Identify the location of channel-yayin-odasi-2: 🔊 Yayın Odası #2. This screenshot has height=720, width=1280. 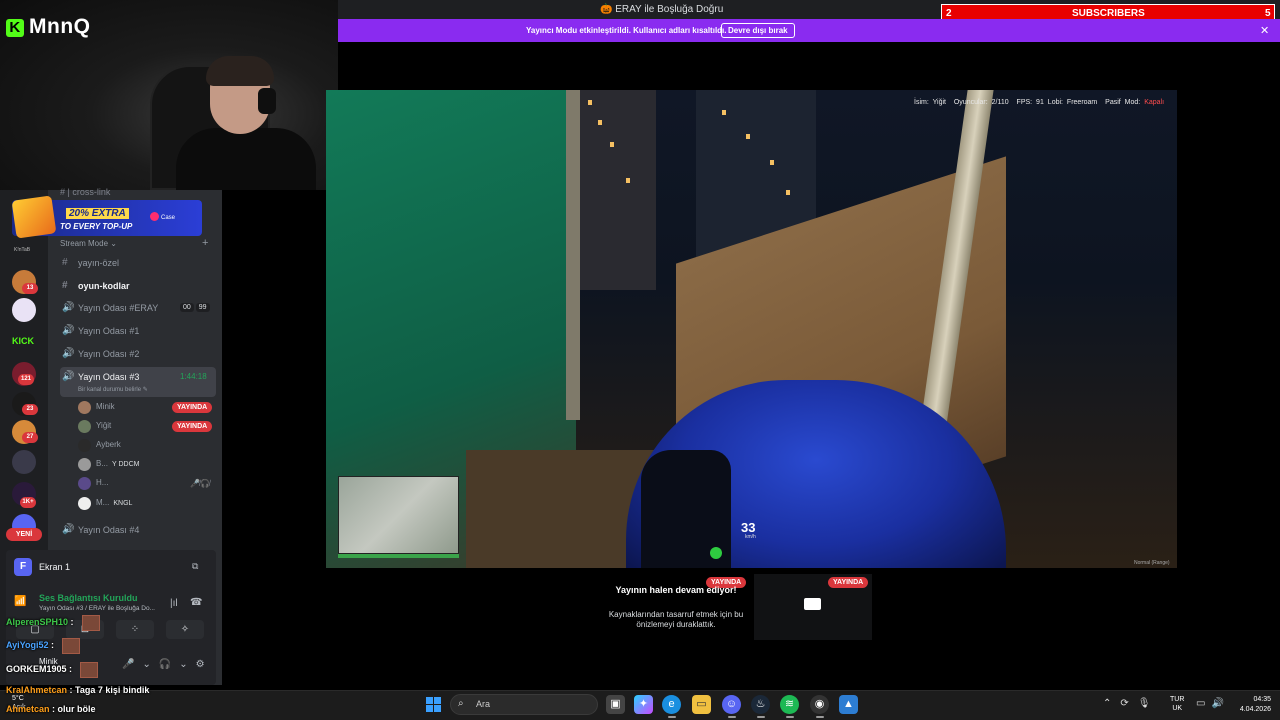
(138, 354).